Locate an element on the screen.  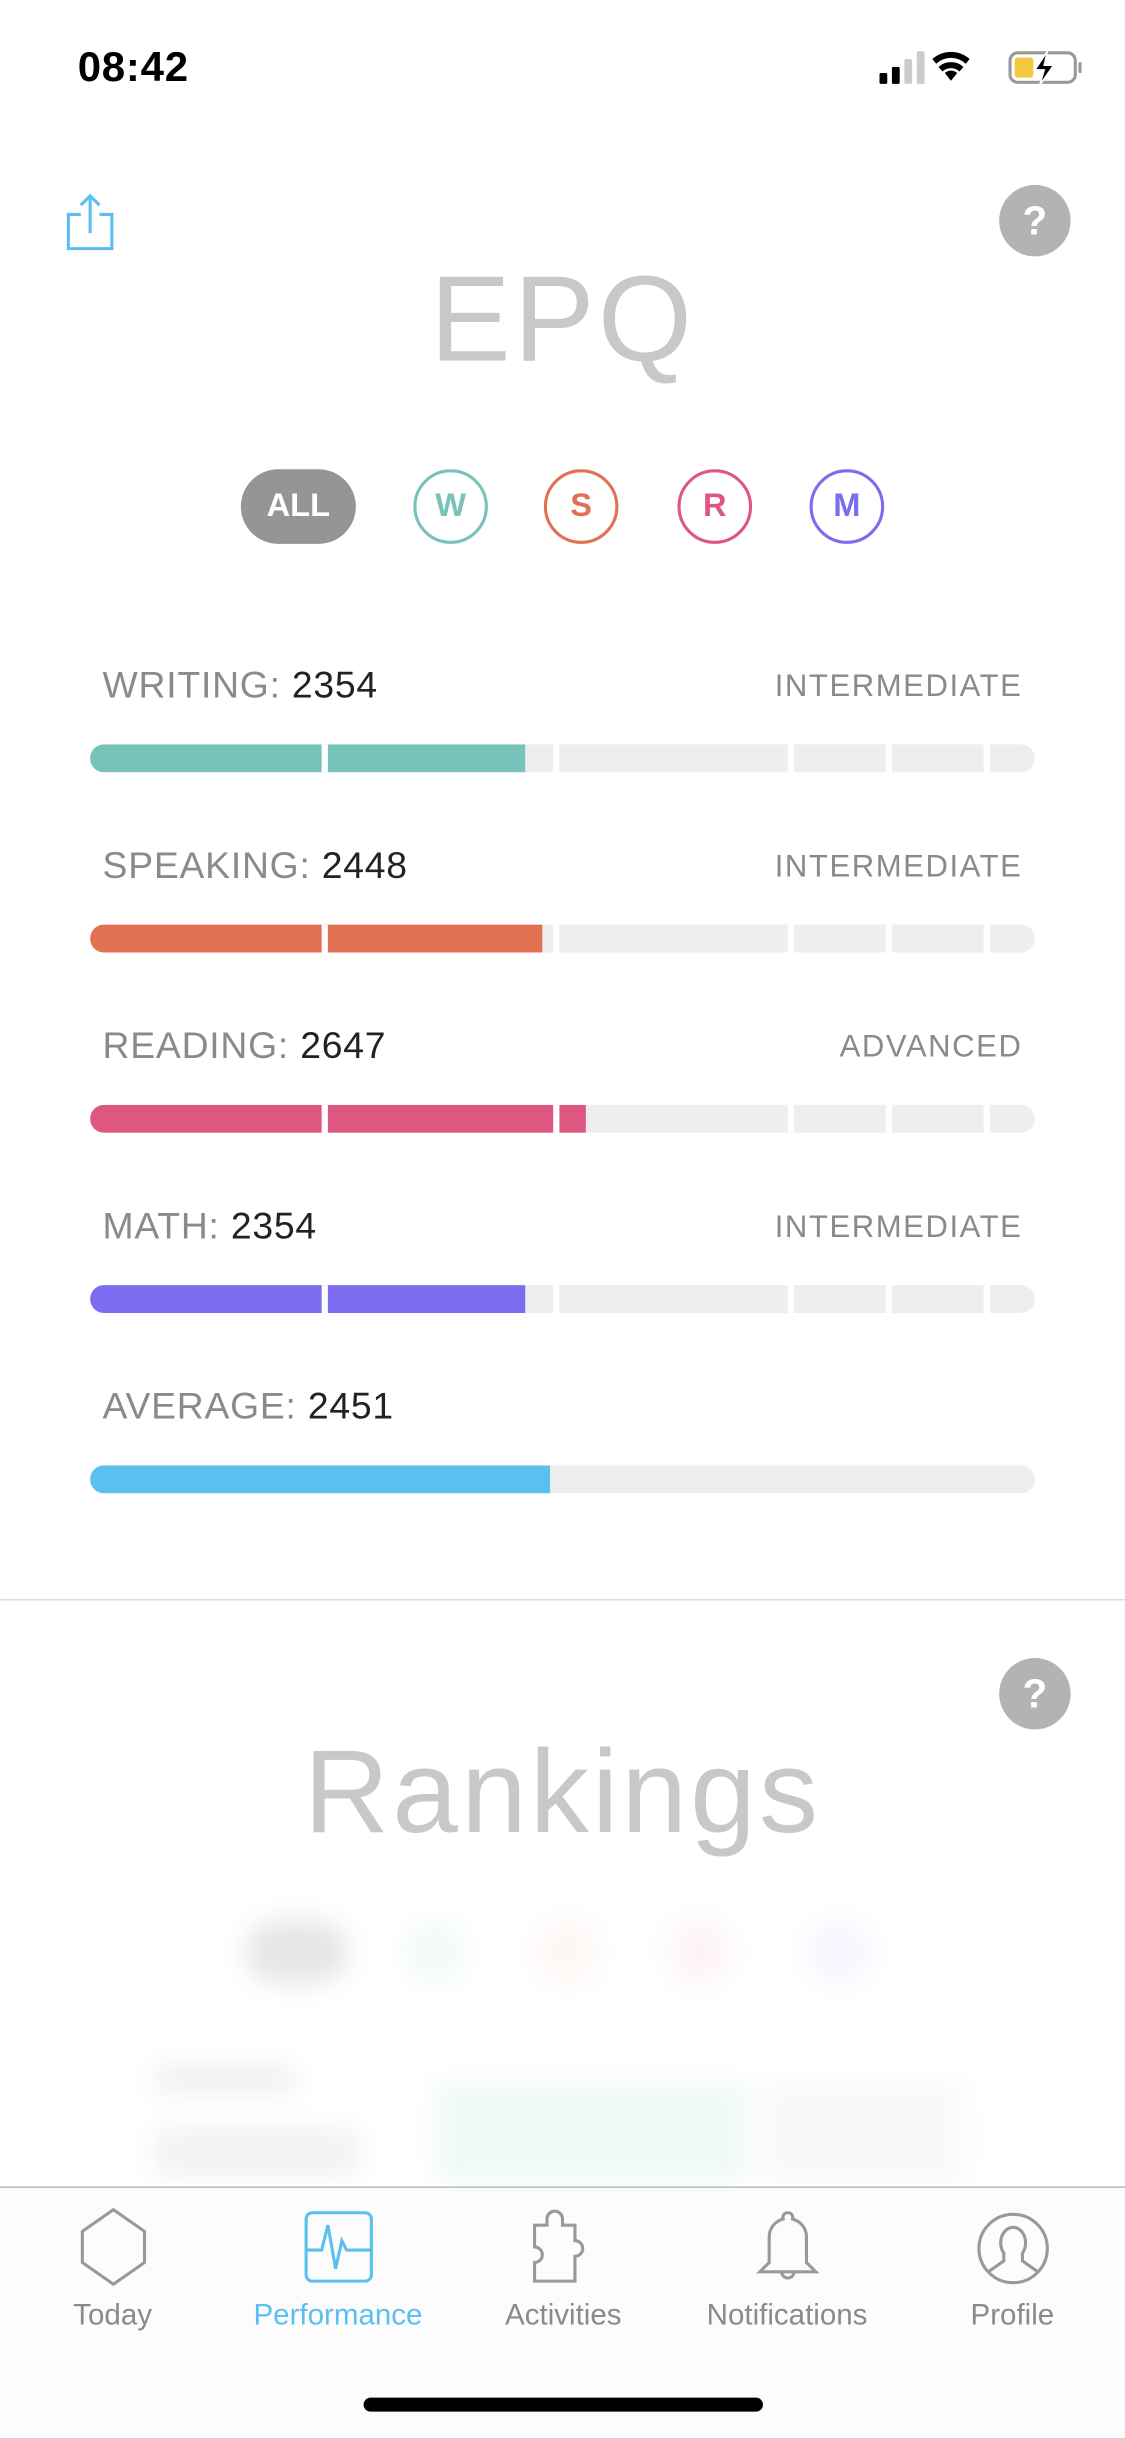
epq-help-button: ? is located at coordinates (1035, 220).